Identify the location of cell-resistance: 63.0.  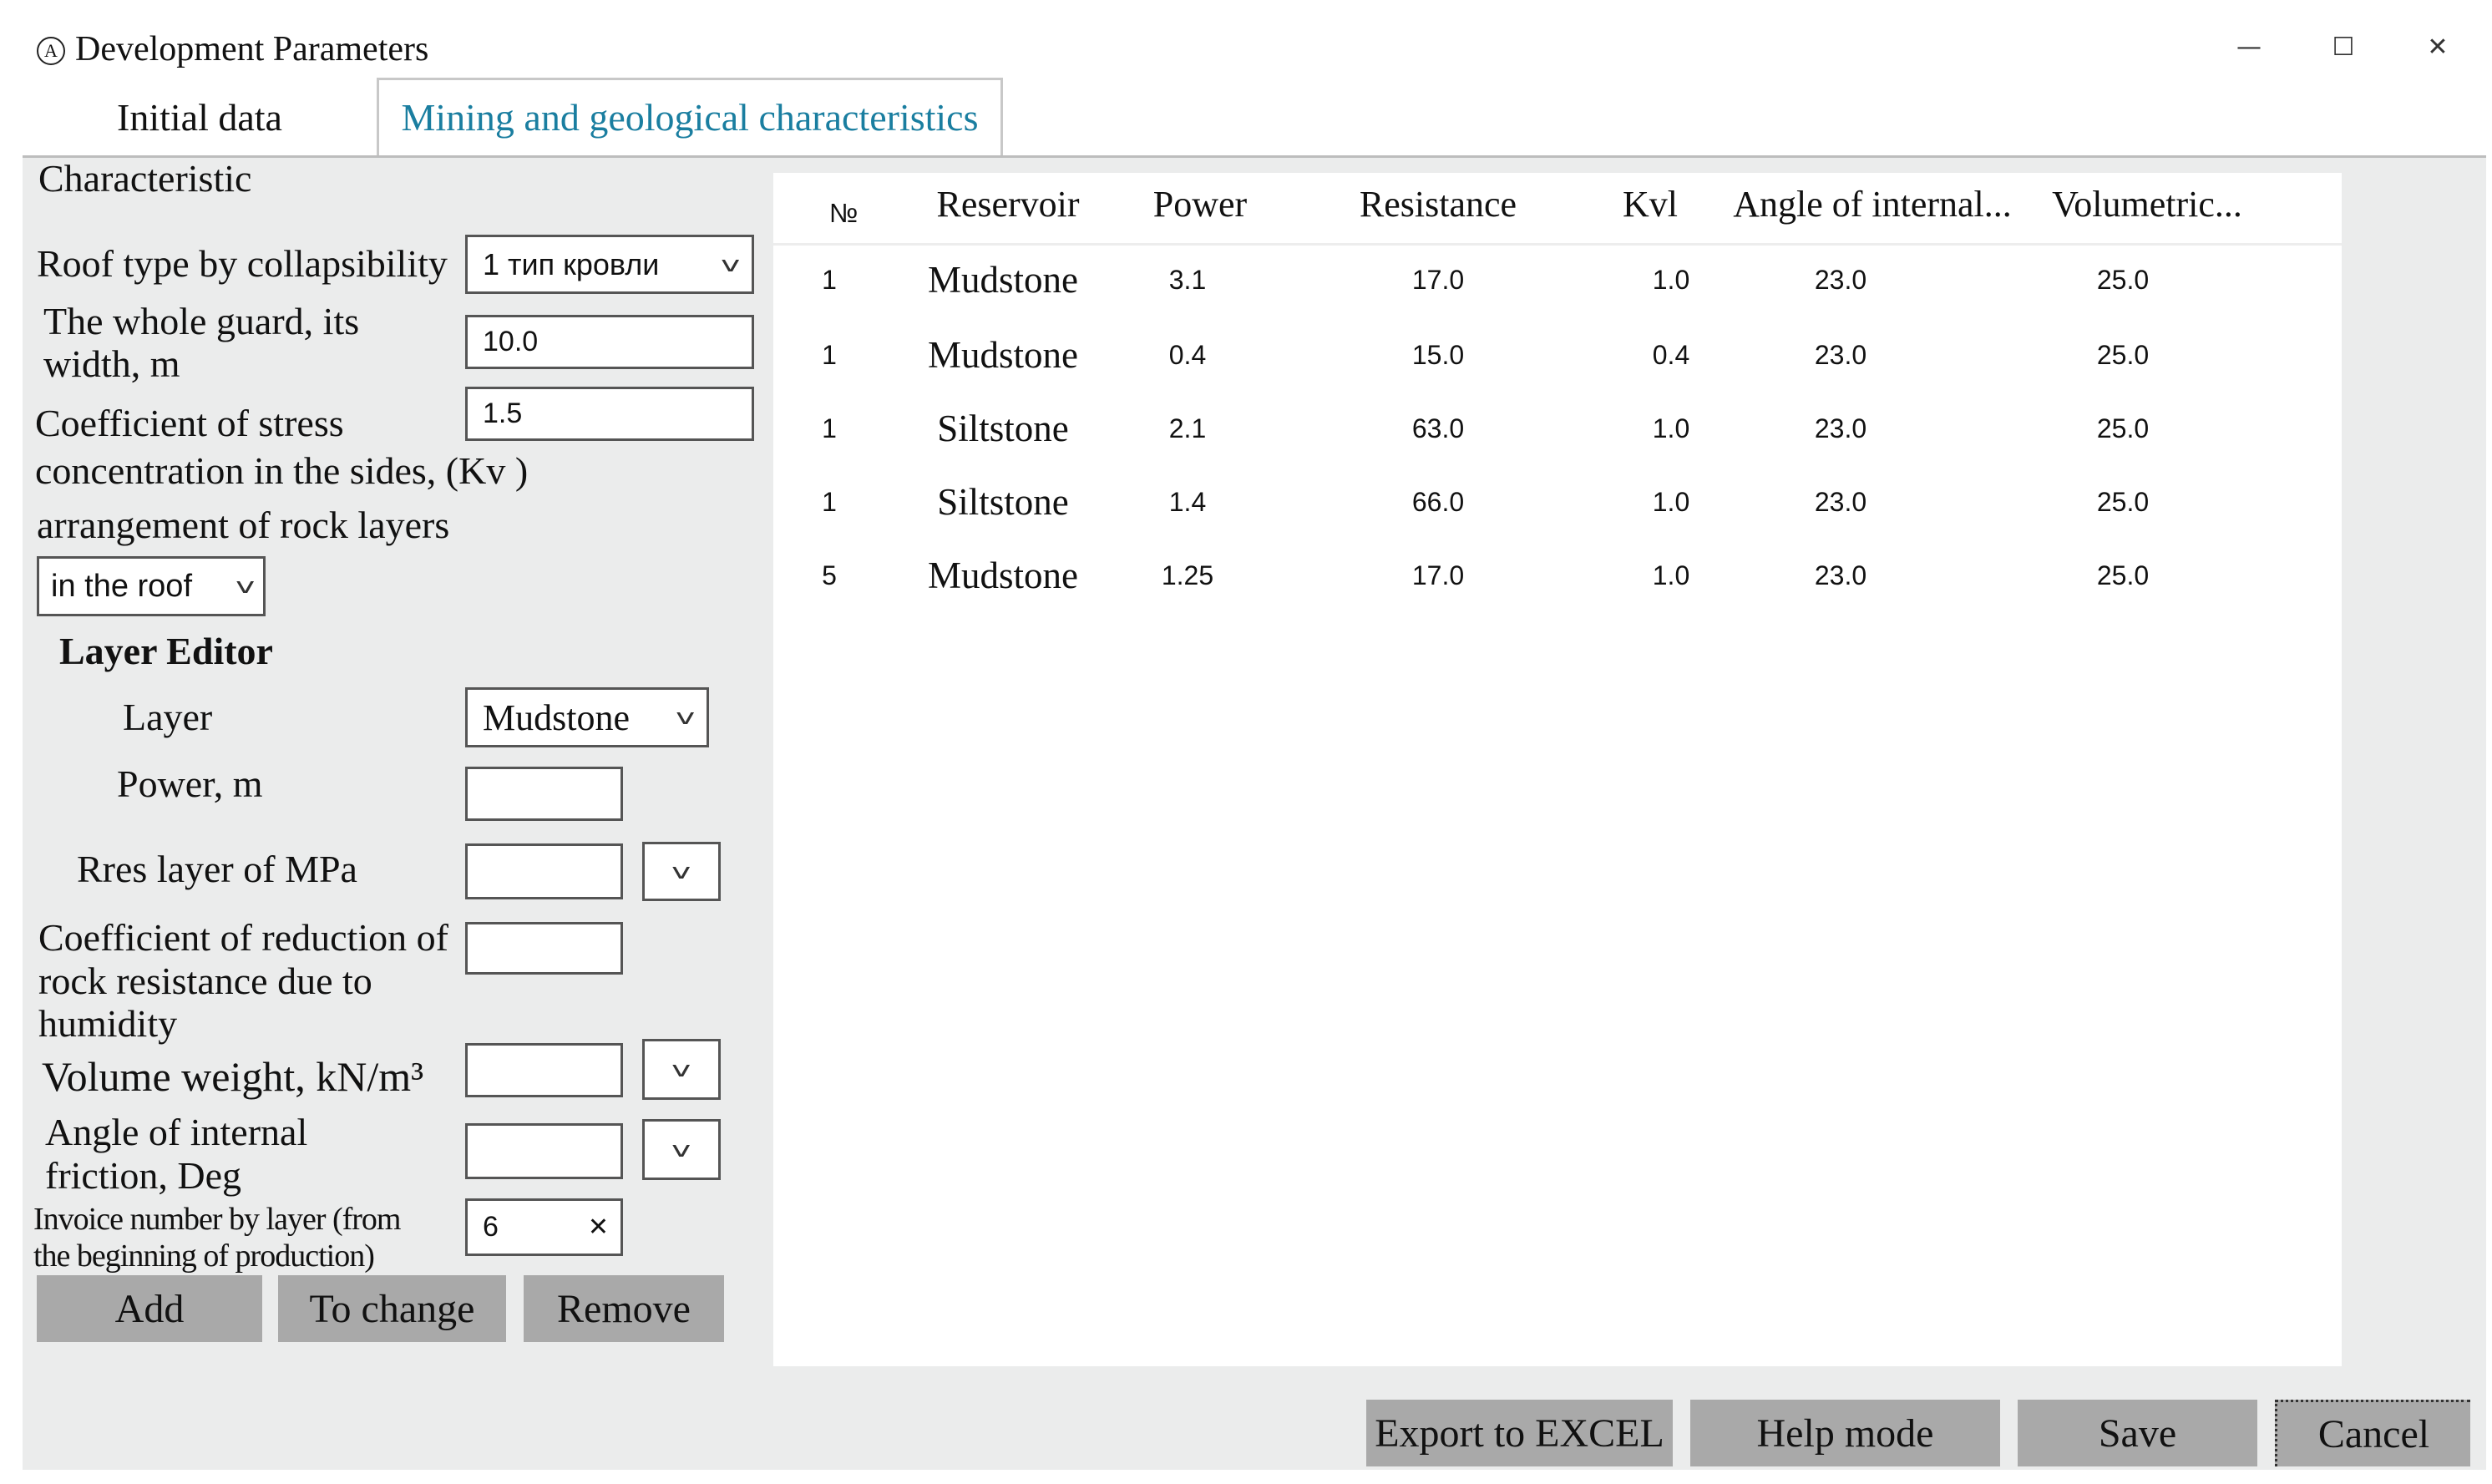
(1438, 428).